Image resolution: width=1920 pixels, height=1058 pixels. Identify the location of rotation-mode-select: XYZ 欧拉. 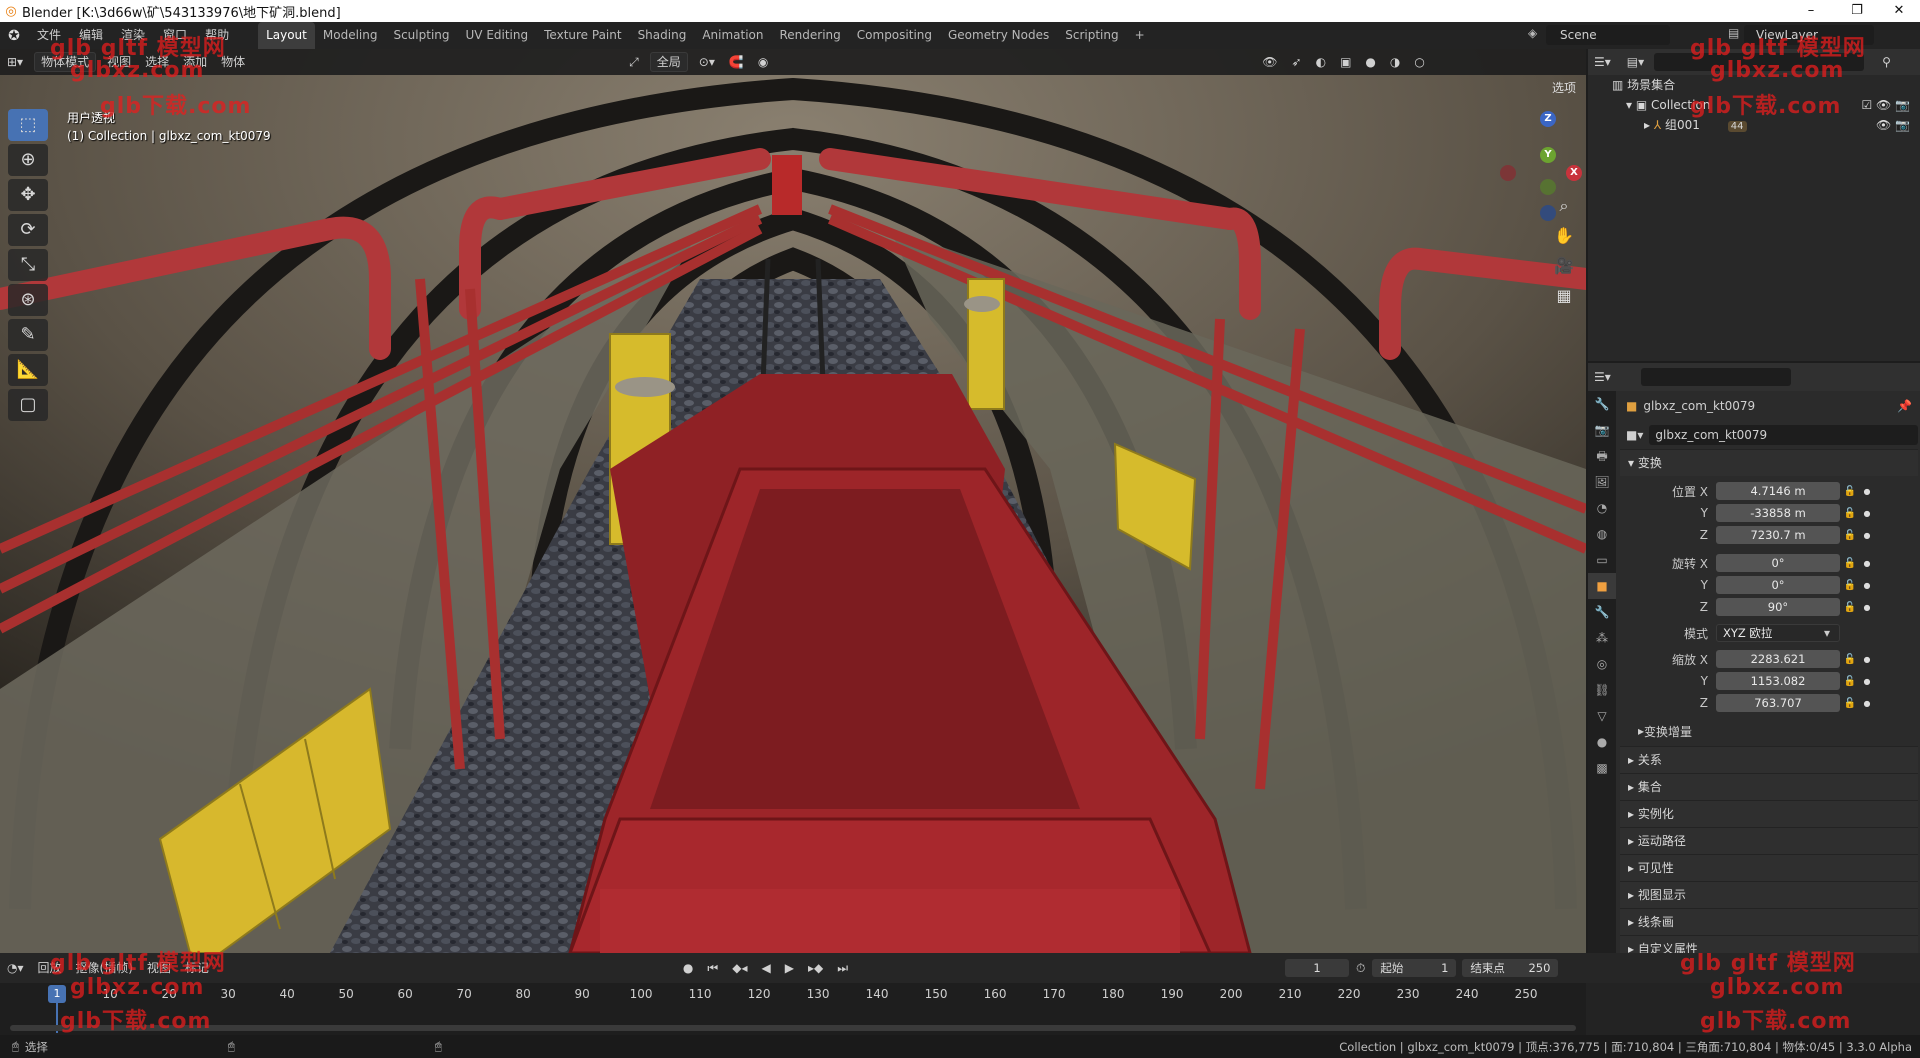
(1778, 633).